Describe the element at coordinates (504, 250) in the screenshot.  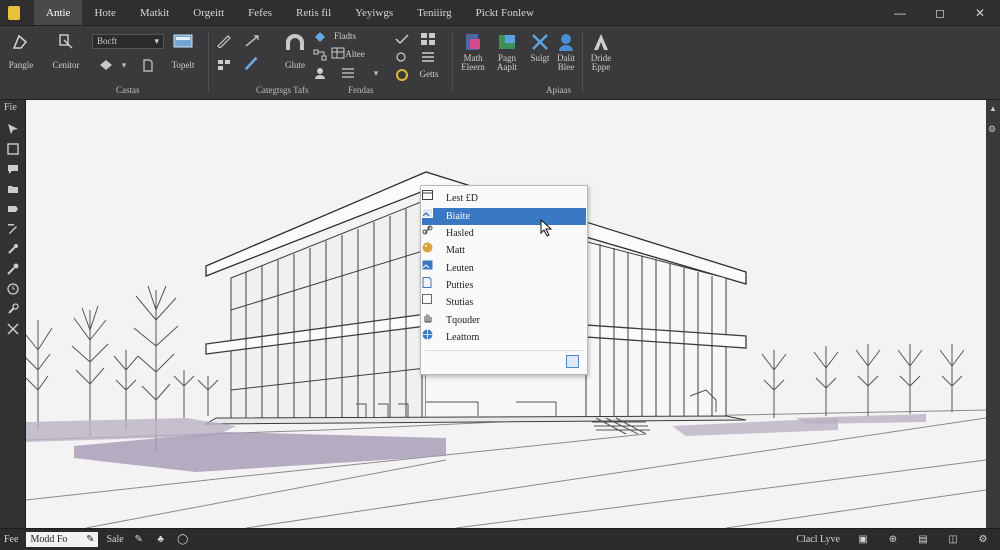
I see `context-menu-item: Matt` at that location.